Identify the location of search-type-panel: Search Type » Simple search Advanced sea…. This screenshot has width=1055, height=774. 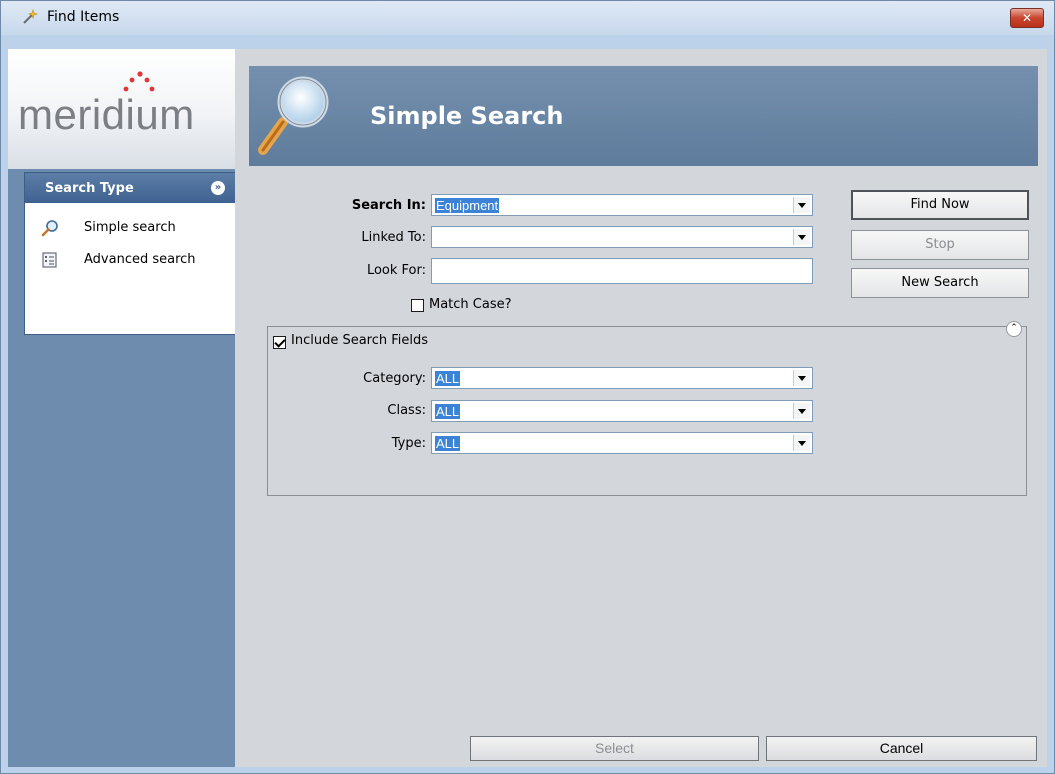
(130, 253).